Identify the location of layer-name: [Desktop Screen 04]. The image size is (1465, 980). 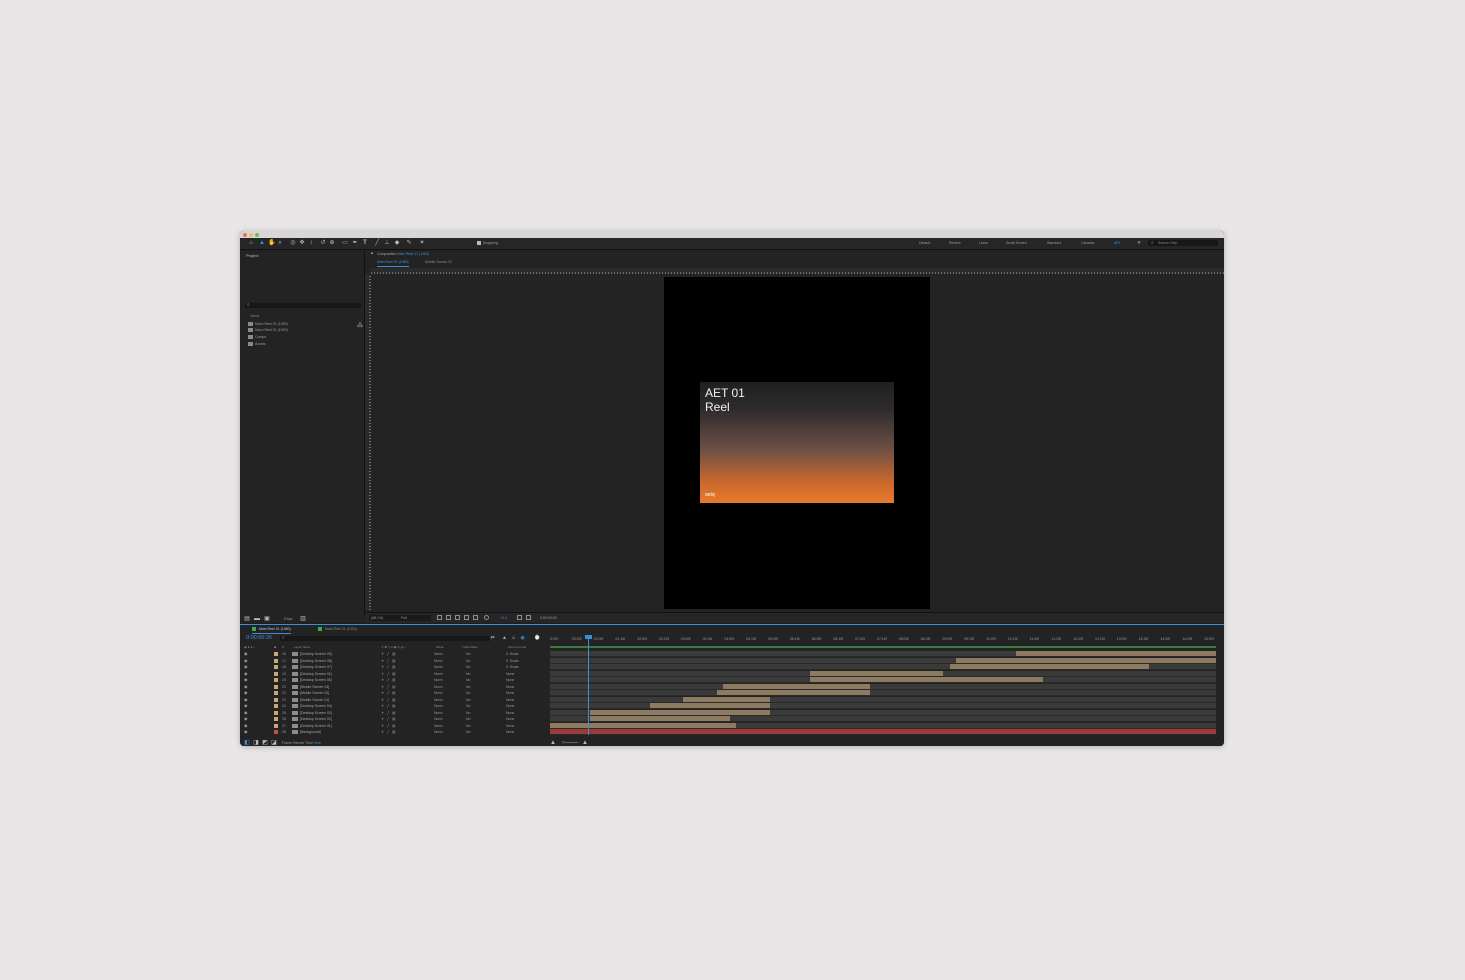
(316, 706).